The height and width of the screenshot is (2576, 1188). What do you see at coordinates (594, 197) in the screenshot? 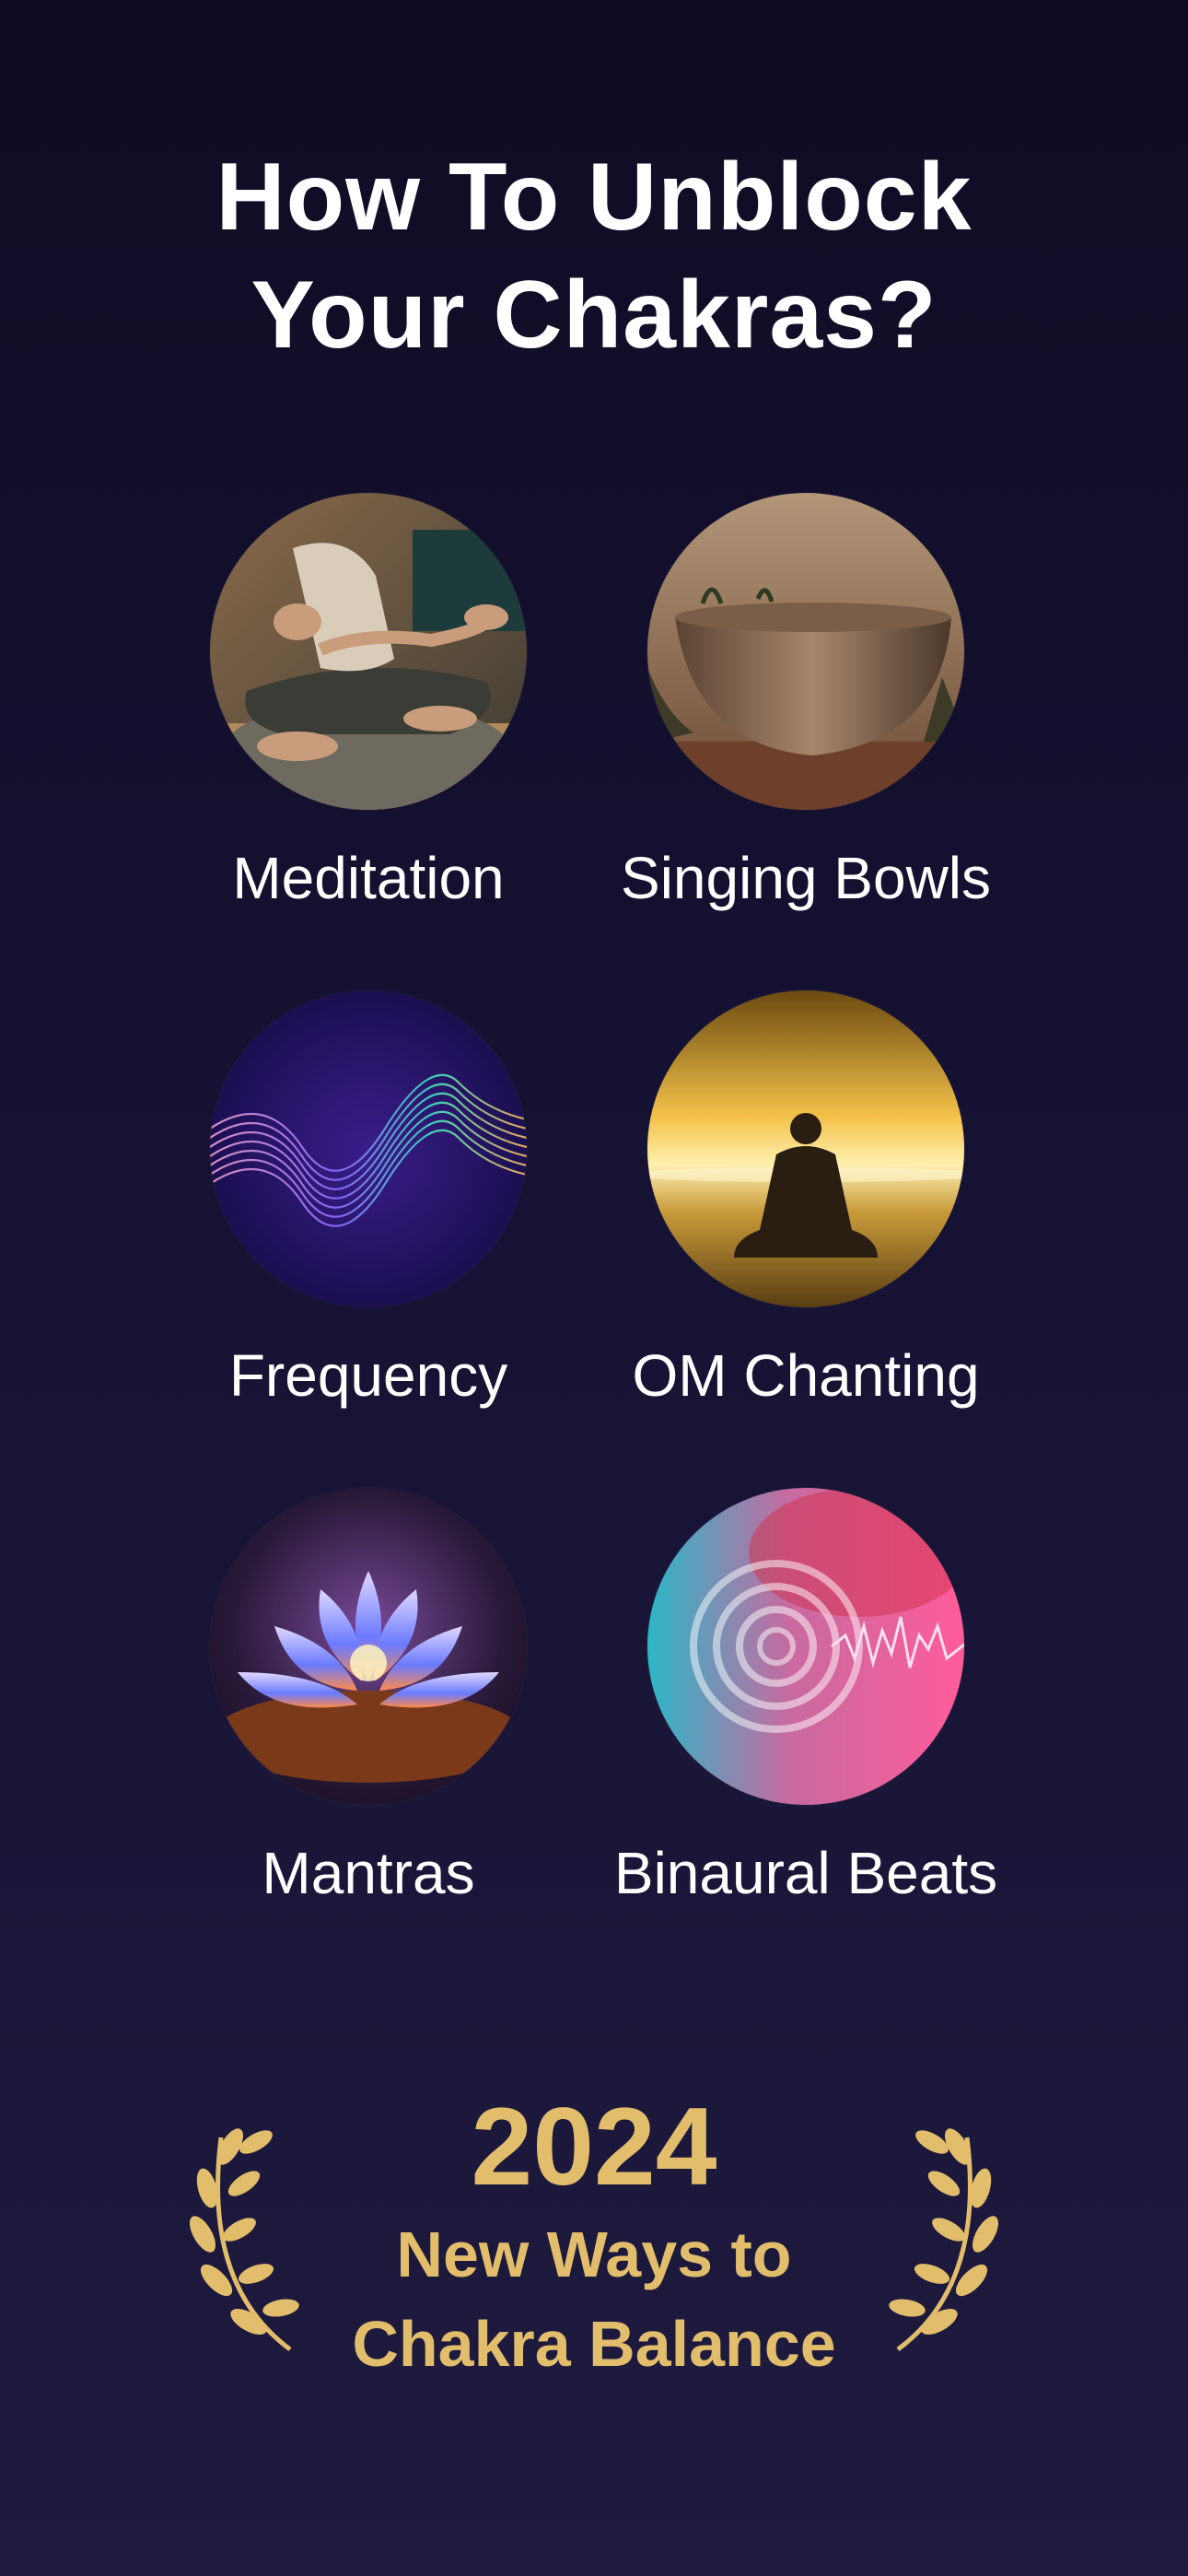
I see `title-line-1: How To Unblock` at bounding box center [594, 197].